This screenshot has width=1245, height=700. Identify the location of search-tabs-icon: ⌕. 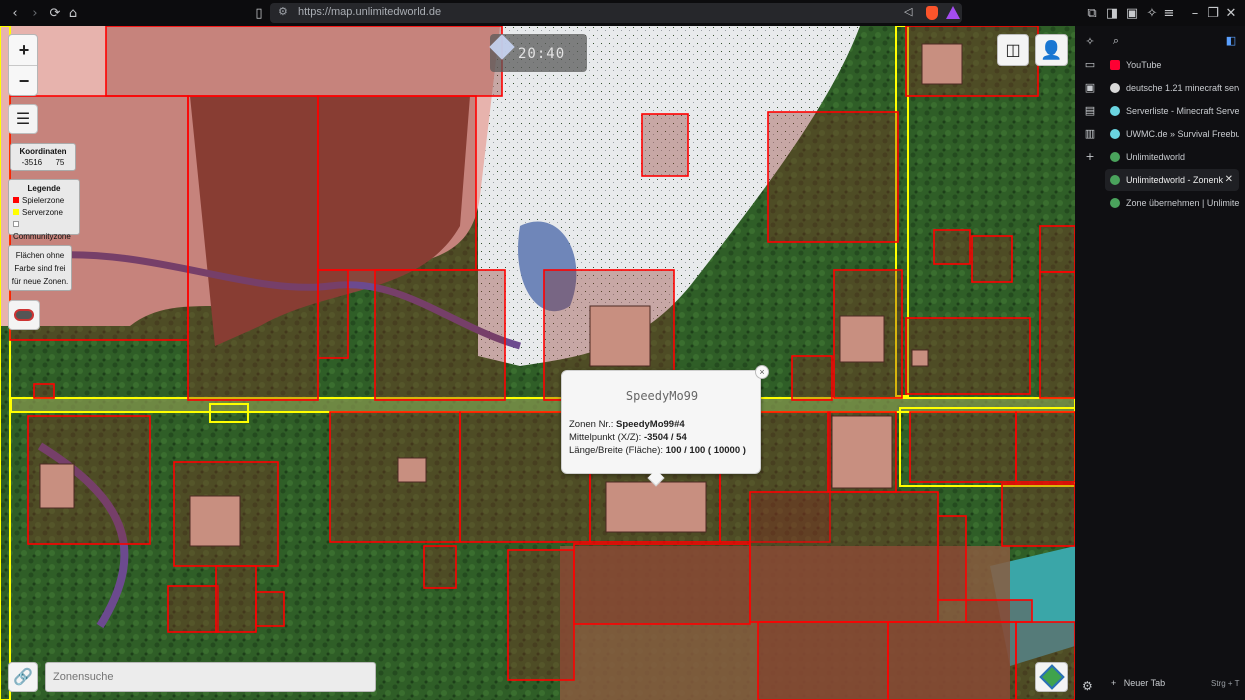
(1116, 41).